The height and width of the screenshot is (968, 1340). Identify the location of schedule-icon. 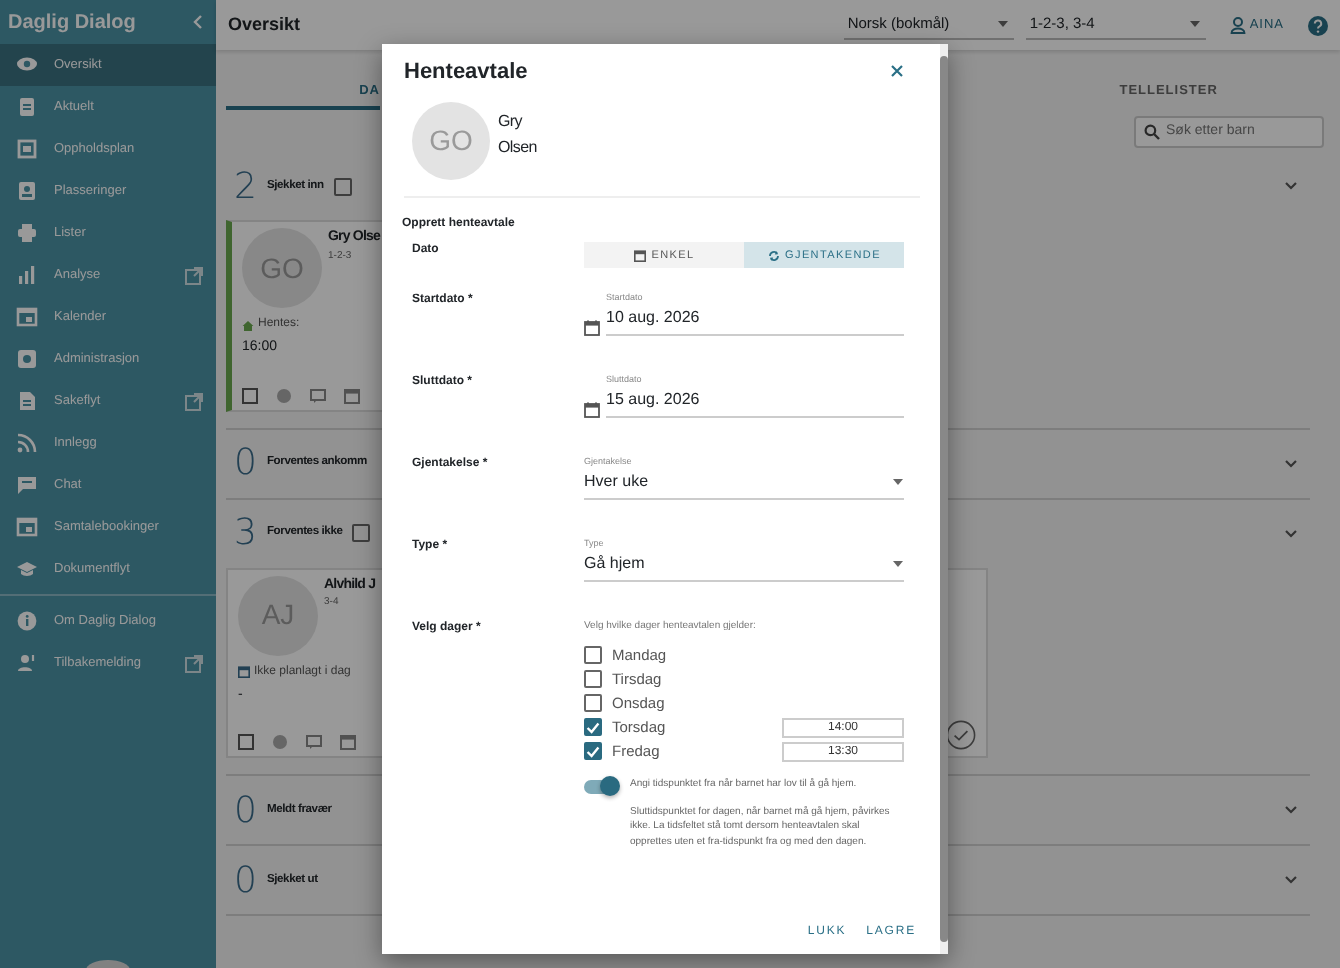
(27, 149).